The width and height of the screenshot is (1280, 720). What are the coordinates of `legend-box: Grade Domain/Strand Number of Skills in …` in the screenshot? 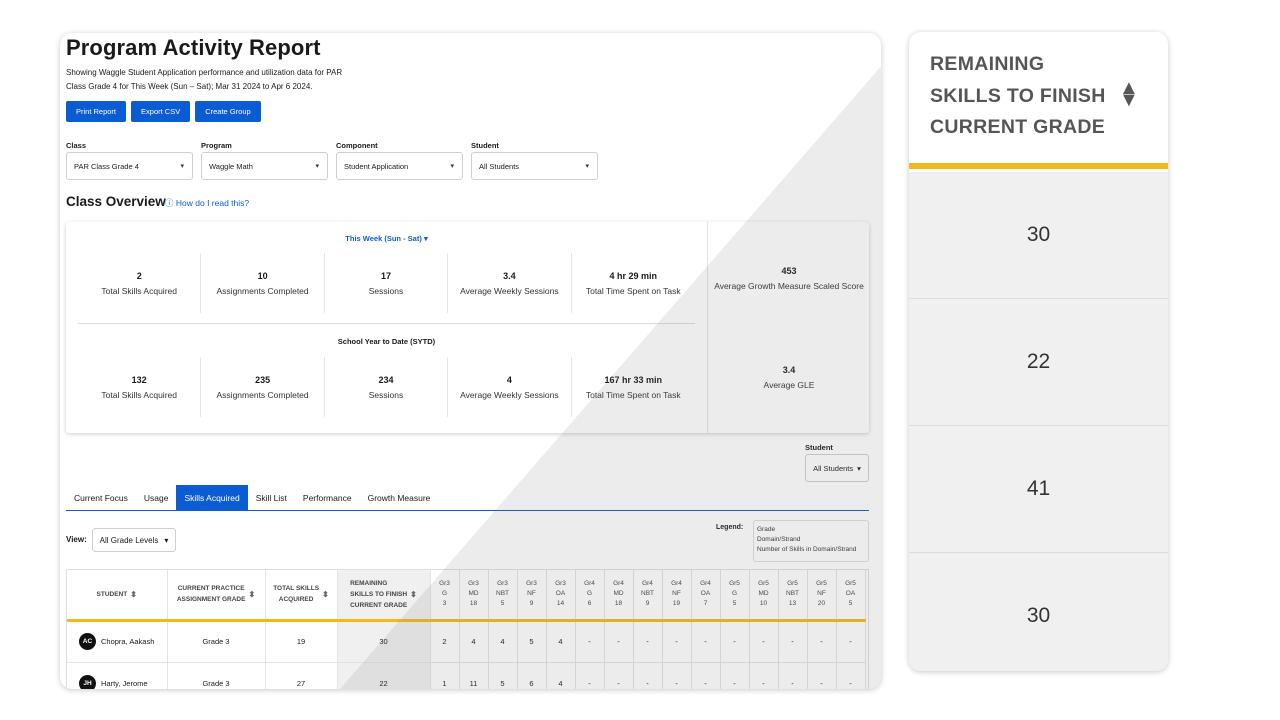 It's located at (811, 541).